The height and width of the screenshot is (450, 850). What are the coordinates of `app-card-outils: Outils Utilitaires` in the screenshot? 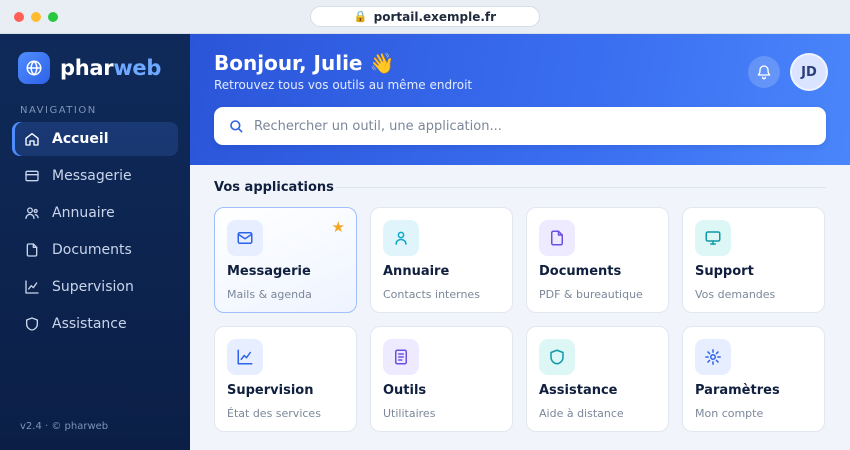 It's located at (441, 379).